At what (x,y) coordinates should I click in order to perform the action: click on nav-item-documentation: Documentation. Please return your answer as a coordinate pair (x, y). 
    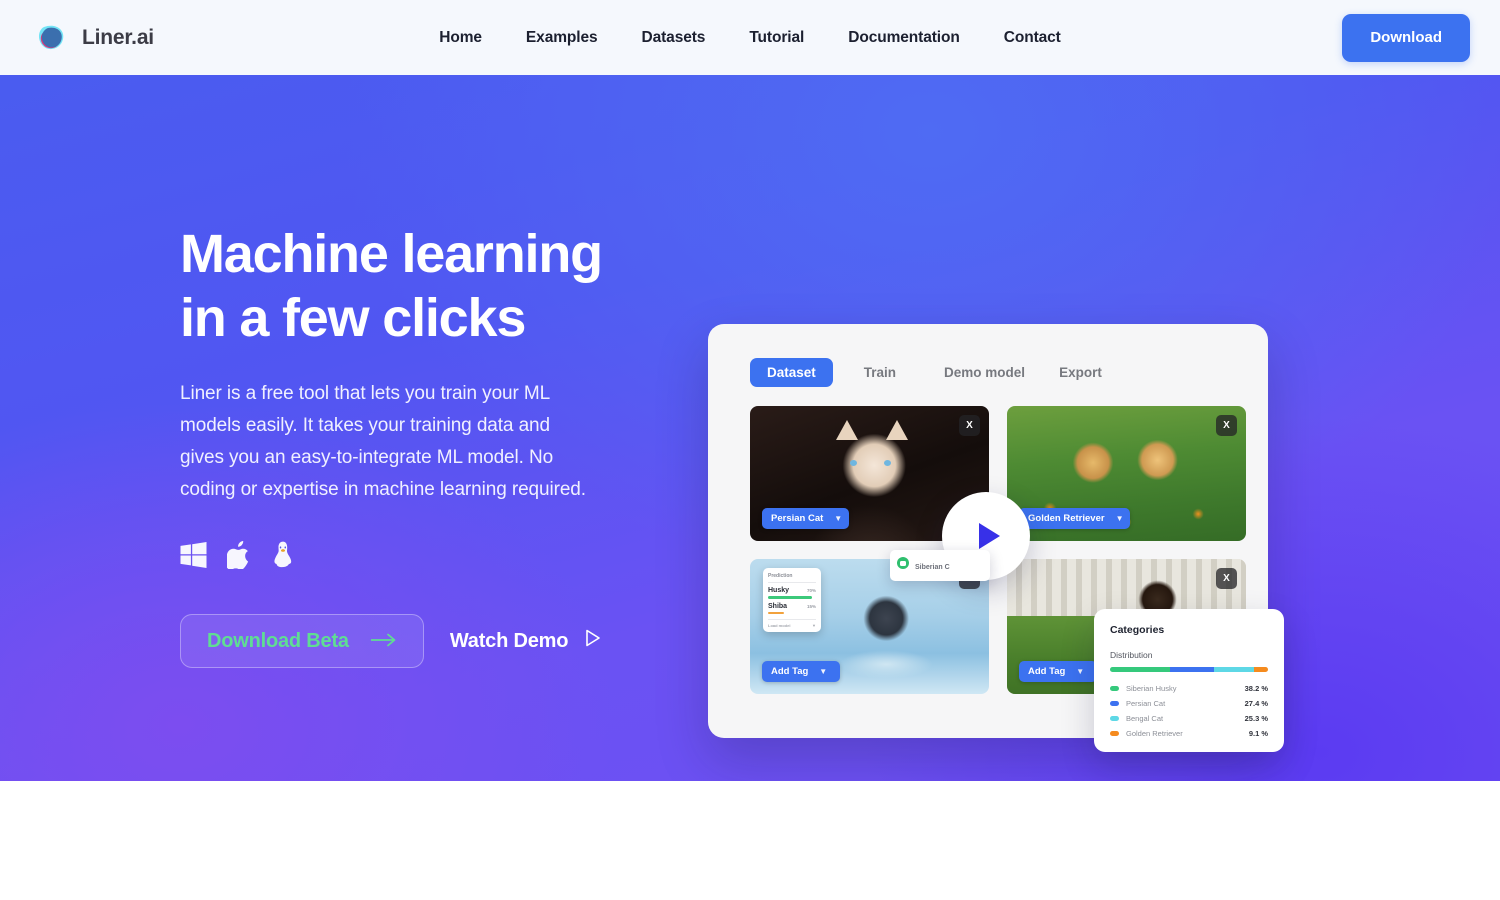
    Looking at the image, I should click on (904, 38).